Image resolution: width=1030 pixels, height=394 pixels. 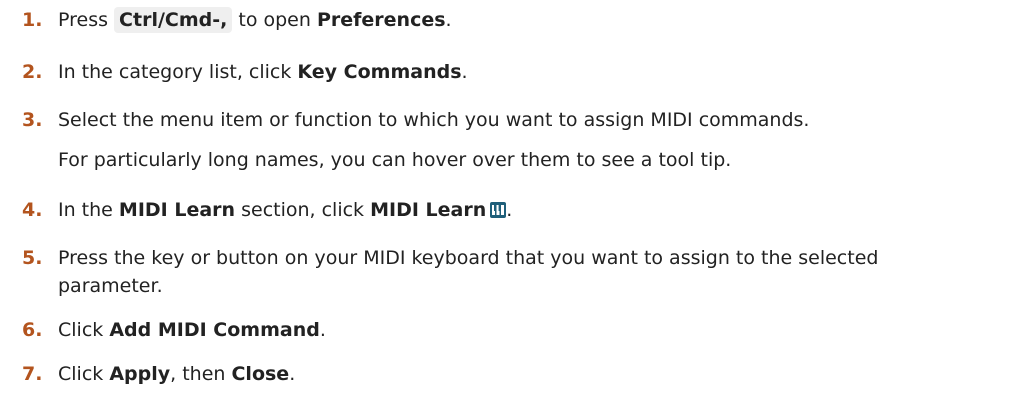 I want to click on step-number: 5., so click(x=32, y=258).